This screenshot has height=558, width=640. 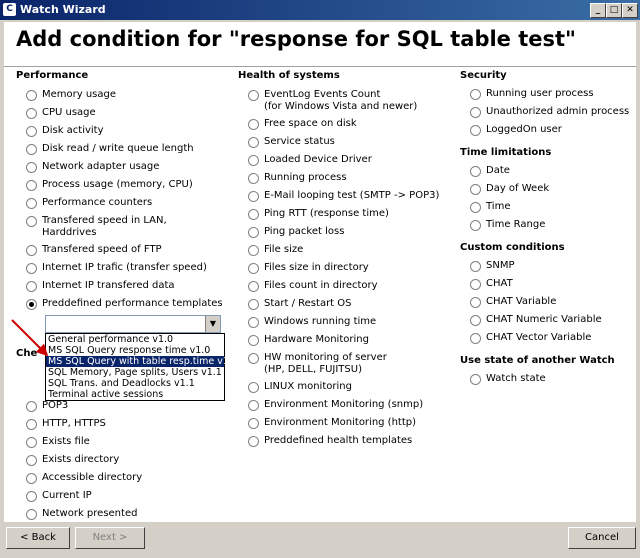 I want to click on close-button: ✕, so click(x=630, y=10).